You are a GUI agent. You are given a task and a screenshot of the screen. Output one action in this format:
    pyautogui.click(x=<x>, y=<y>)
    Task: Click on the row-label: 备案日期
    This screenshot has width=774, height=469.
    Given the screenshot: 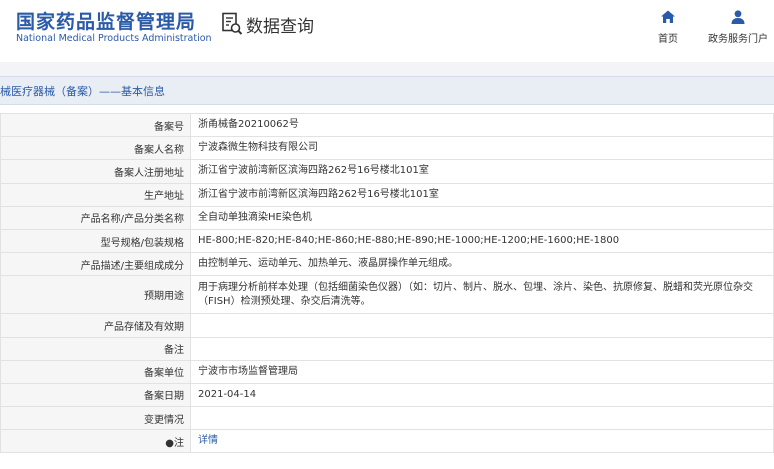 What is the action you would take?
    pyautogui.click(x=95, y=395)
    